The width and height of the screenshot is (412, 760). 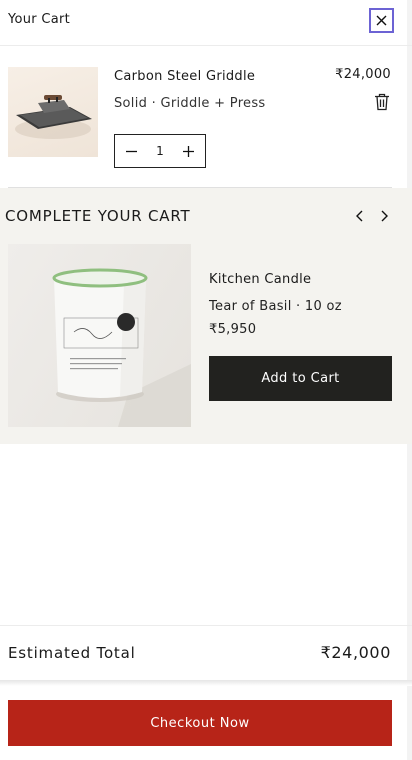 I want to click on product-price: ₹24,000, so click(x=363, y=74).